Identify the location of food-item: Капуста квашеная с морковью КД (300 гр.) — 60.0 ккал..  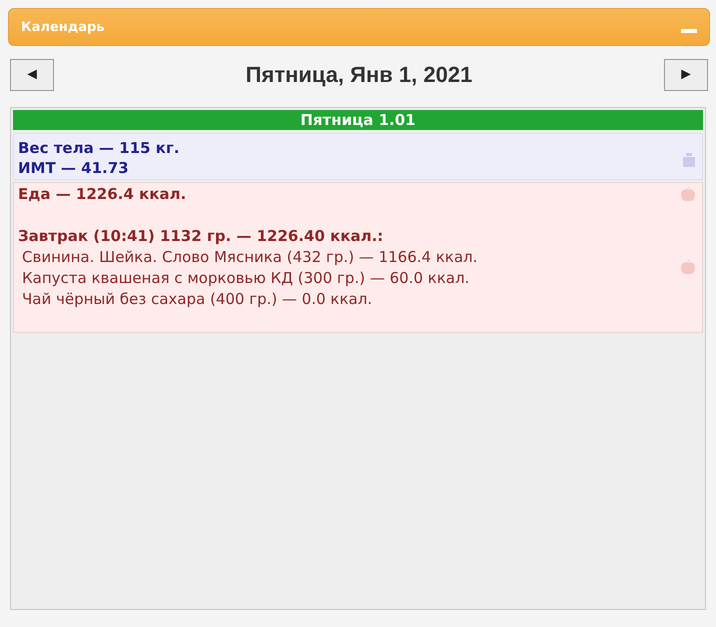
(245, 278).